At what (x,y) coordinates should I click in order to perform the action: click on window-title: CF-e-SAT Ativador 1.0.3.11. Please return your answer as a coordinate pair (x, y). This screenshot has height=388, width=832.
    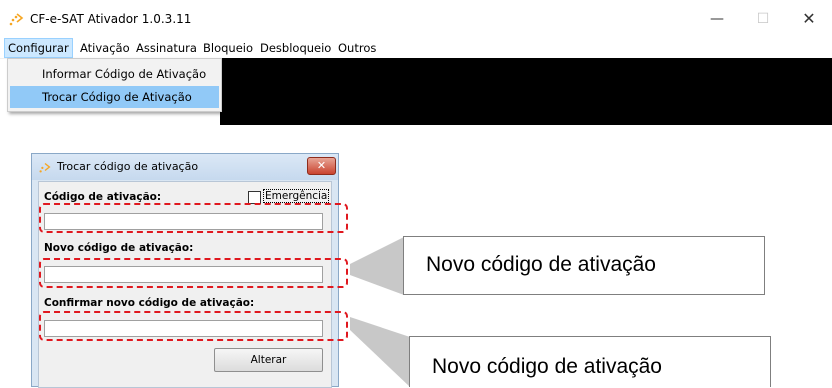
    Looking at the image, I should click on (111, 19).